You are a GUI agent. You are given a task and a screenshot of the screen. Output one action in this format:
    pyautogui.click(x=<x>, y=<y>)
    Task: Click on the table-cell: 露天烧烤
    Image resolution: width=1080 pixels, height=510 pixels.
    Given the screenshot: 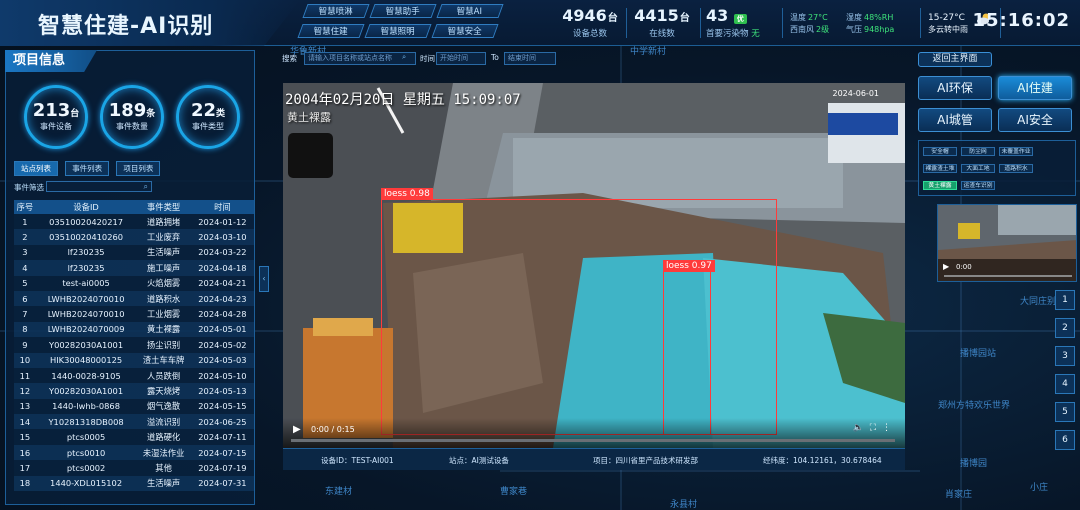 What is the action you would take?
    pyautogui.click(x=163, y=391)
    